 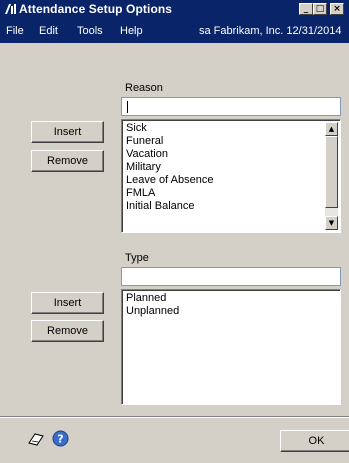 I want to click on close-icon: ×, so click(x=337, y=9).